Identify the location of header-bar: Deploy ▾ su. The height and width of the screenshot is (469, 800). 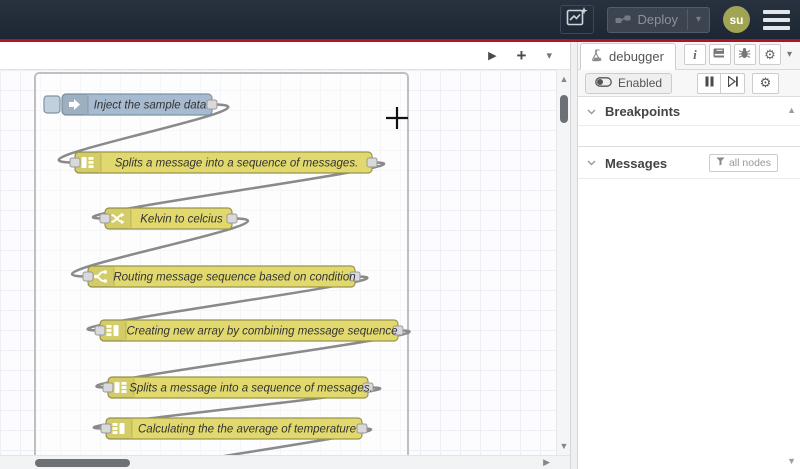
(400, 19).